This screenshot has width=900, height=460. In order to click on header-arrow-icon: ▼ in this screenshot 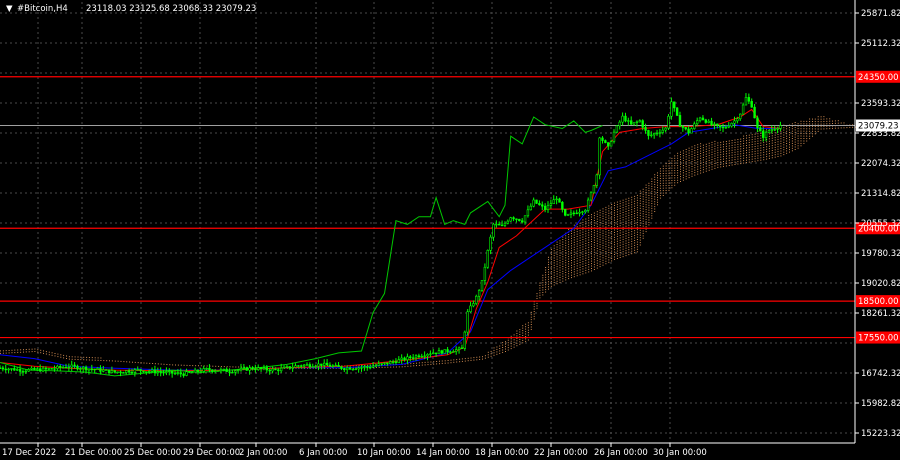, I will do `click(9, 9)`.